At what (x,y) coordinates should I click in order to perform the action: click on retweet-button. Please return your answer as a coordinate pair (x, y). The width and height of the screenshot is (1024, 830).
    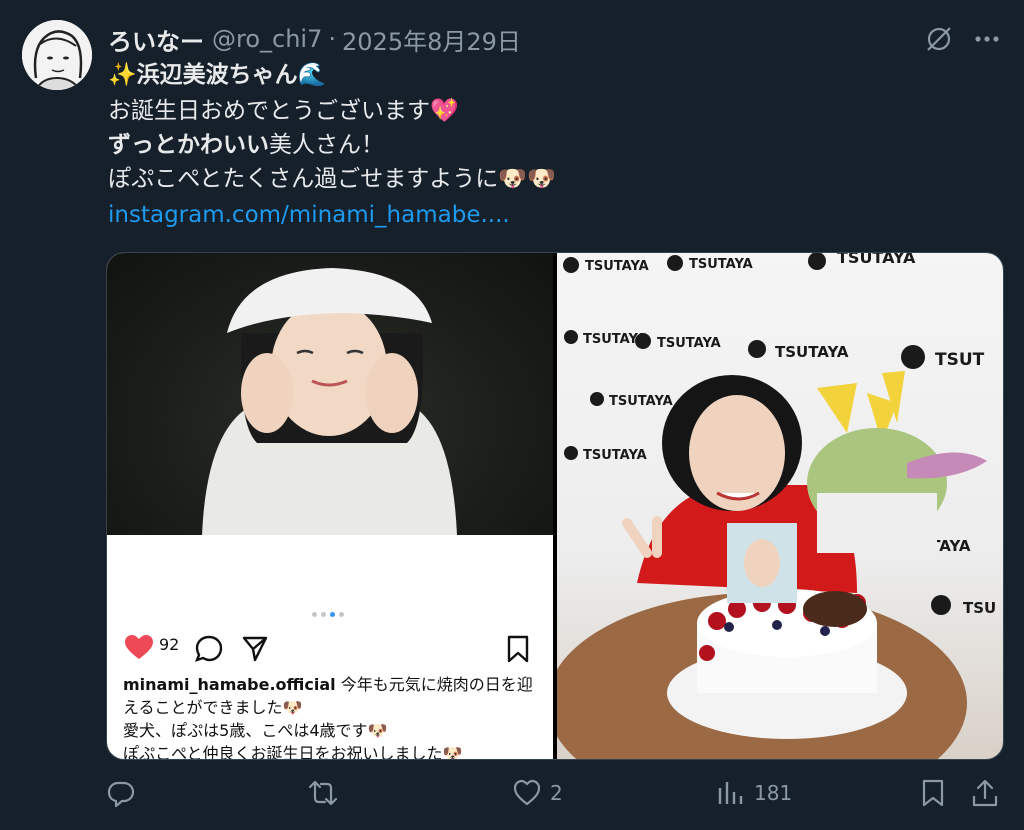
    Looking at the image, I should click on (327, 793).